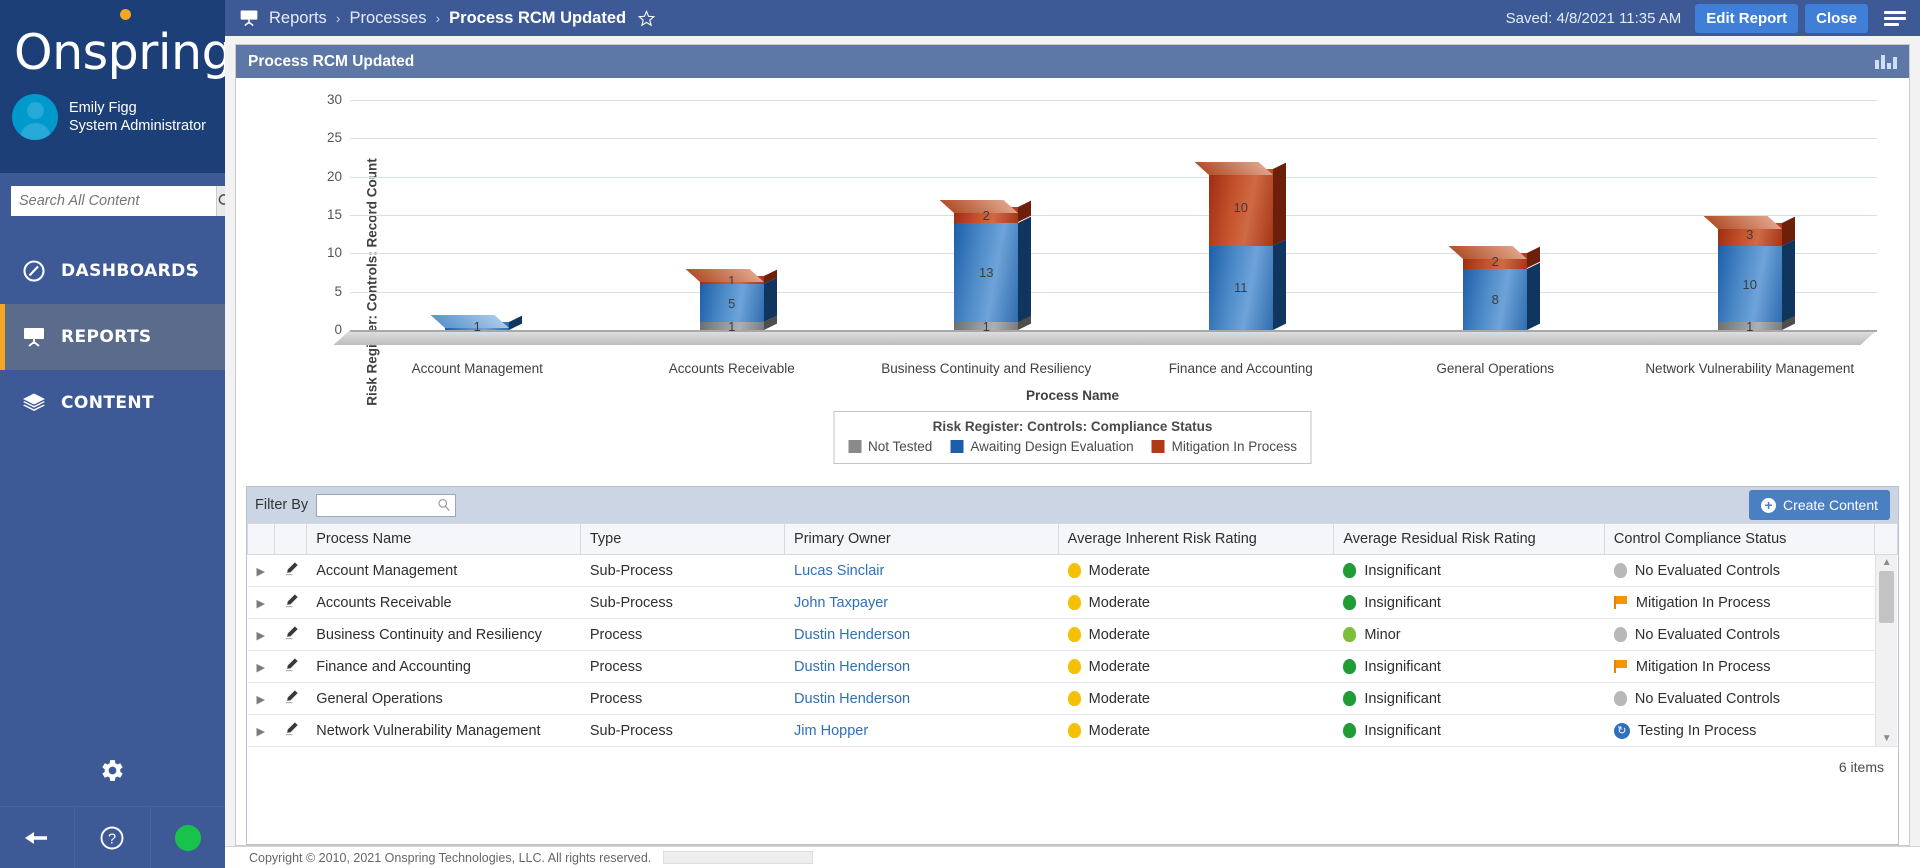 This screenshot has width=1920, height=868. I want to click on grid-column-header: Process Name, so click(443, 539).